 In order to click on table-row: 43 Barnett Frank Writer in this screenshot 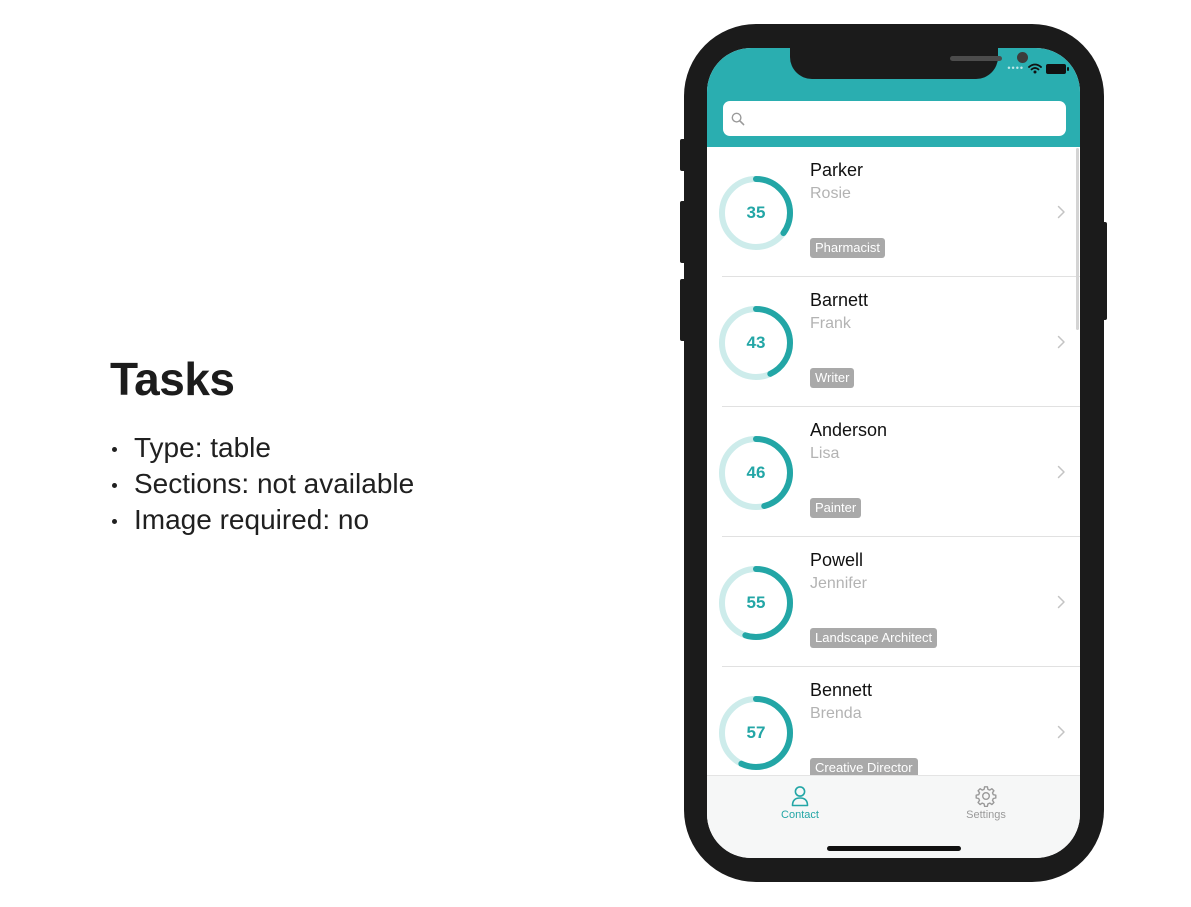, I will do `click(893, 342)`.